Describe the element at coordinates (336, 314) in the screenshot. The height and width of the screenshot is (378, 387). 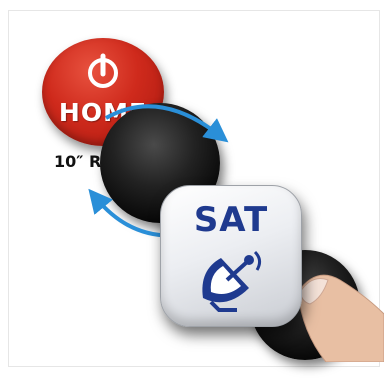
I see `finger-icon` at that location.